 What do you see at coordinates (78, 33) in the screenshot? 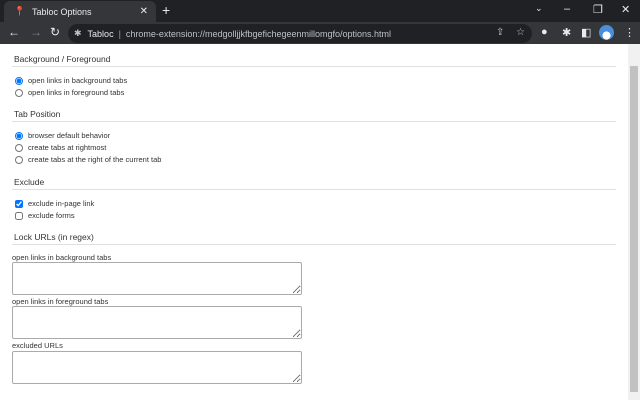
I see `extension-icon: ✱` at bounding box center [78, 33].